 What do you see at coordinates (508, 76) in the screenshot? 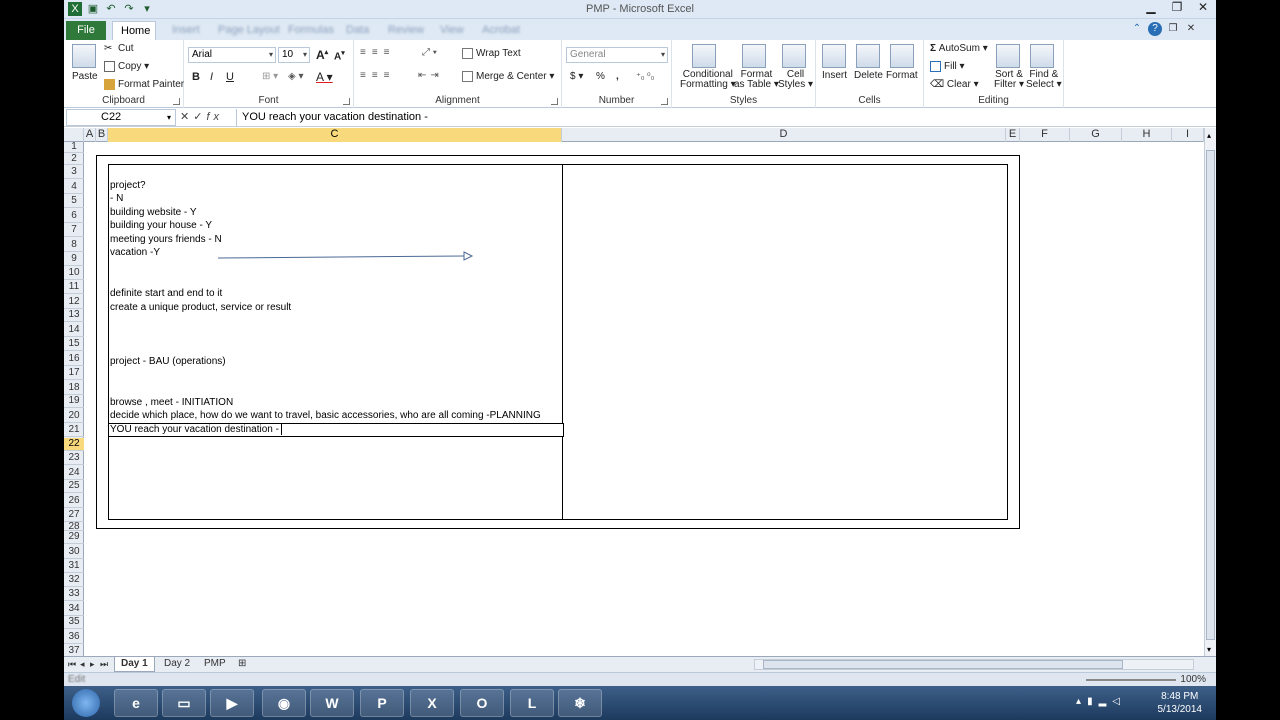
I see `merge-center-button: Merge & Center ▾` at bounding box center [508, 76].